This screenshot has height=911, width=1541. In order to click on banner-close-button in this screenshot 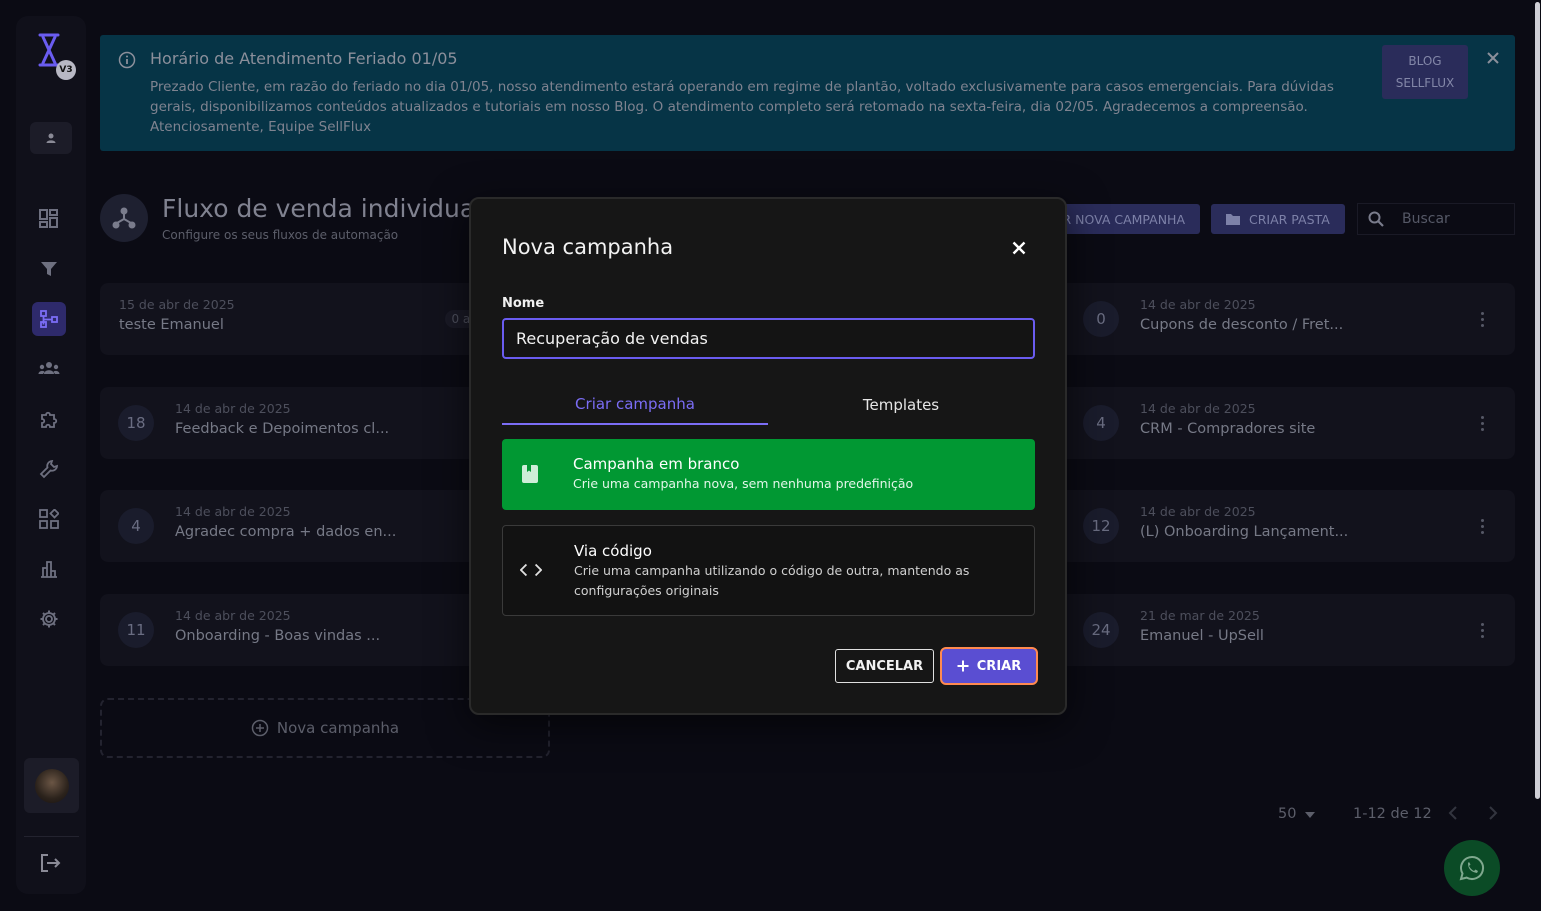, I will do `click(1493, 59)`.